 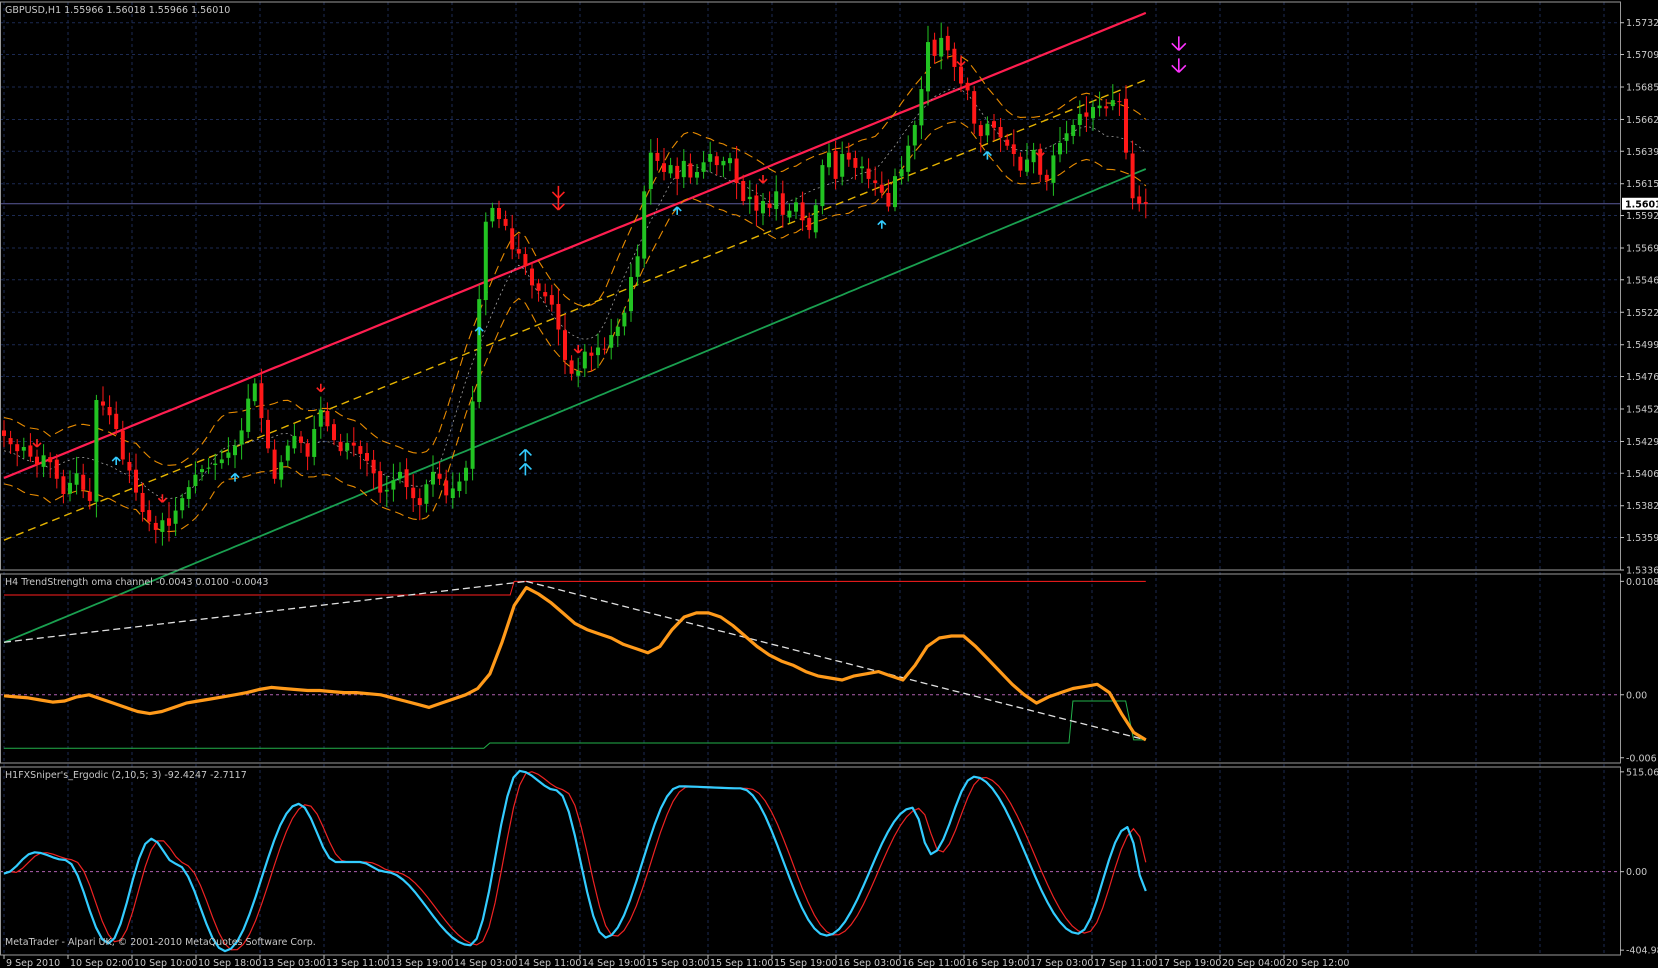 I want to click on price-tick-label: 1.56855, so click(x=1642, y=87).